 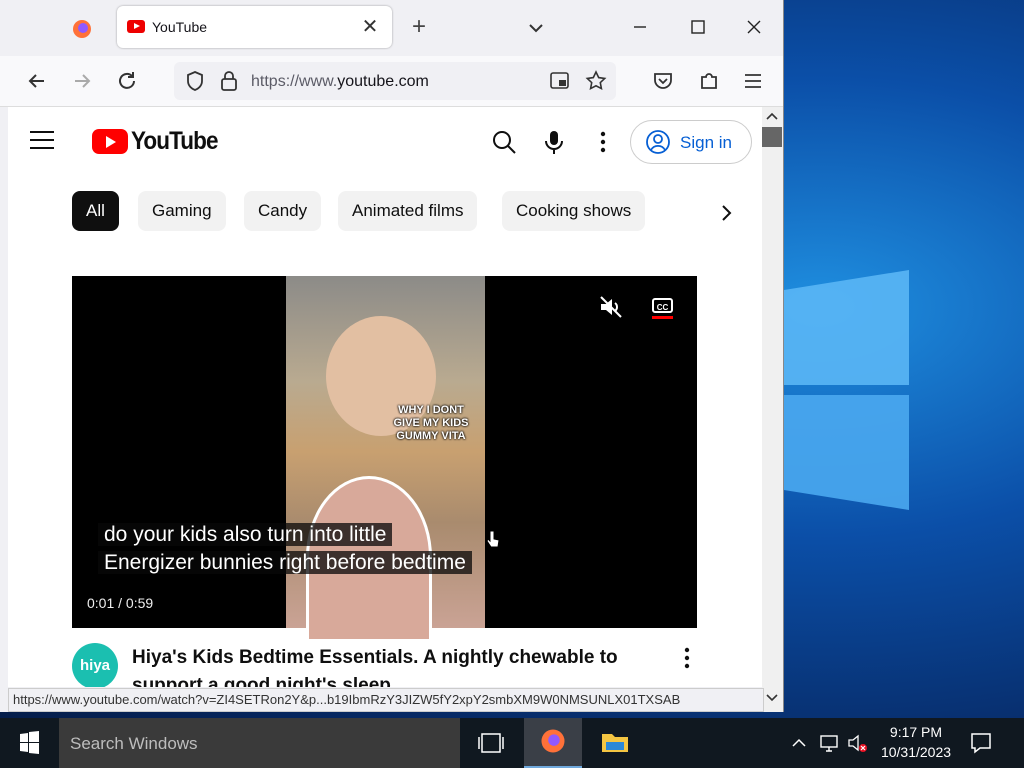 I want to click on new-tab-icon: +, so click(x=419, y=27).